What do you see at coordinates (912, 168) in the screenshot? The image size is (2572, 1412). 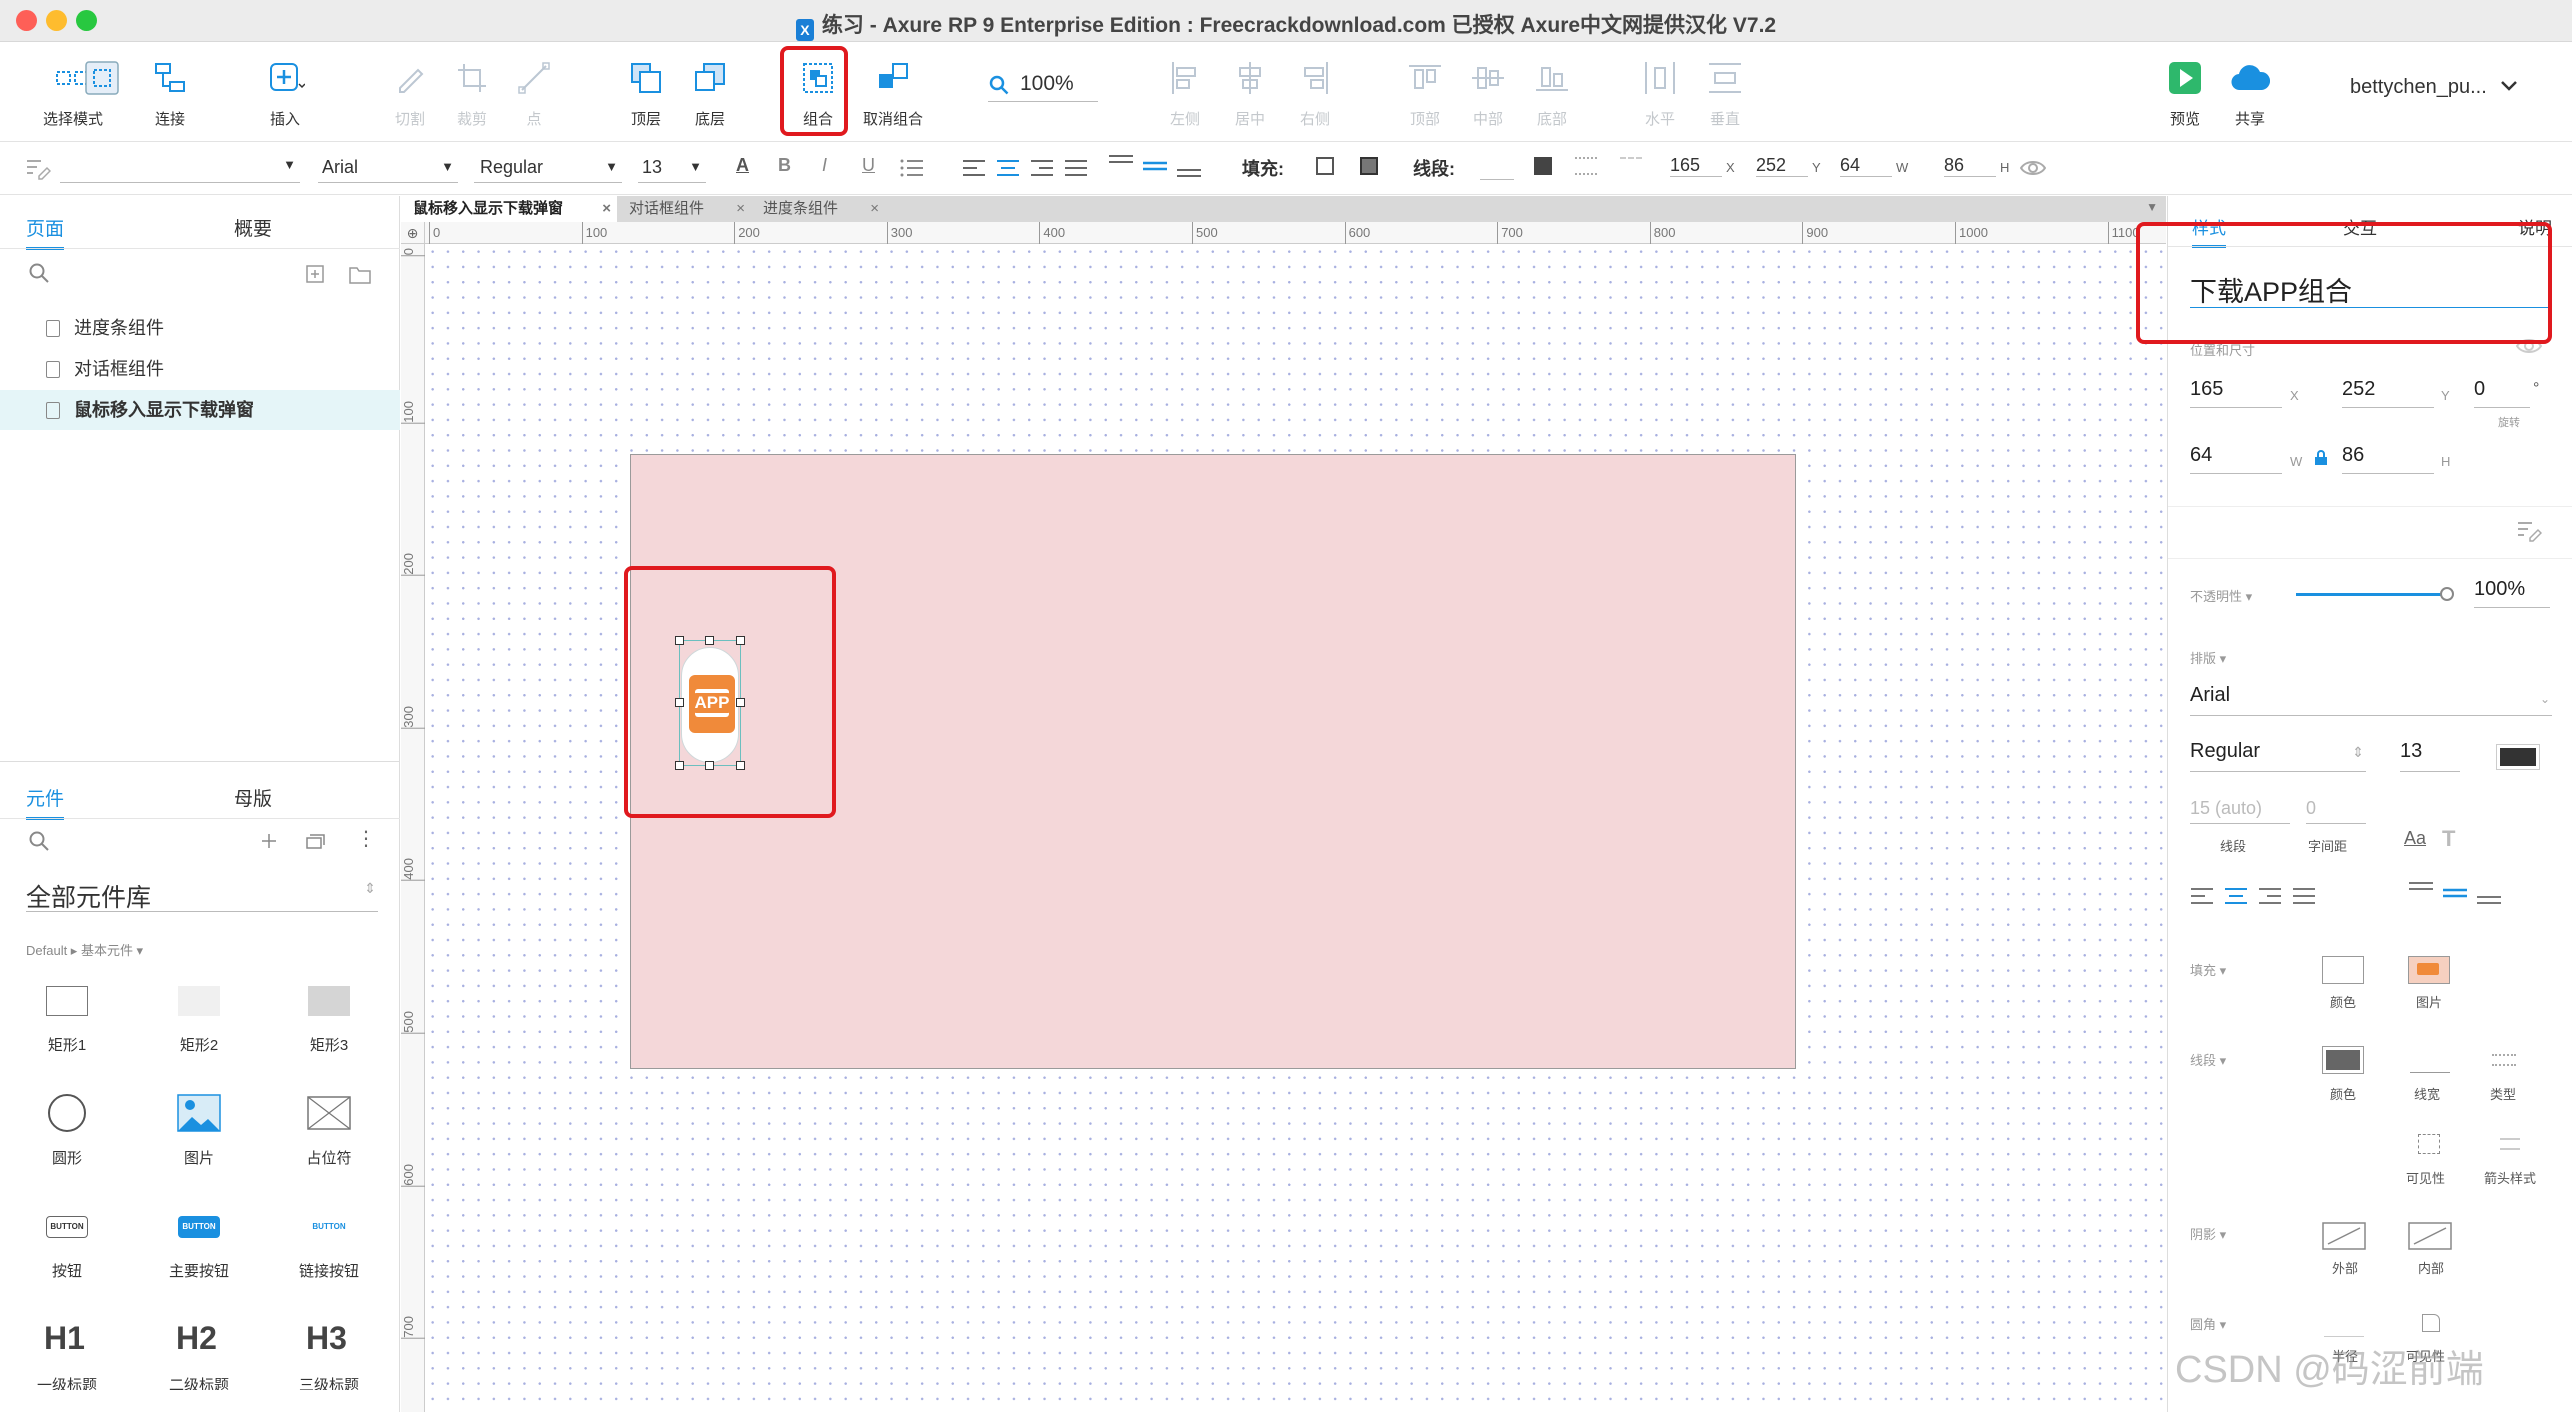 I see `bullet-list-icon` at bounding box center [912, 168].